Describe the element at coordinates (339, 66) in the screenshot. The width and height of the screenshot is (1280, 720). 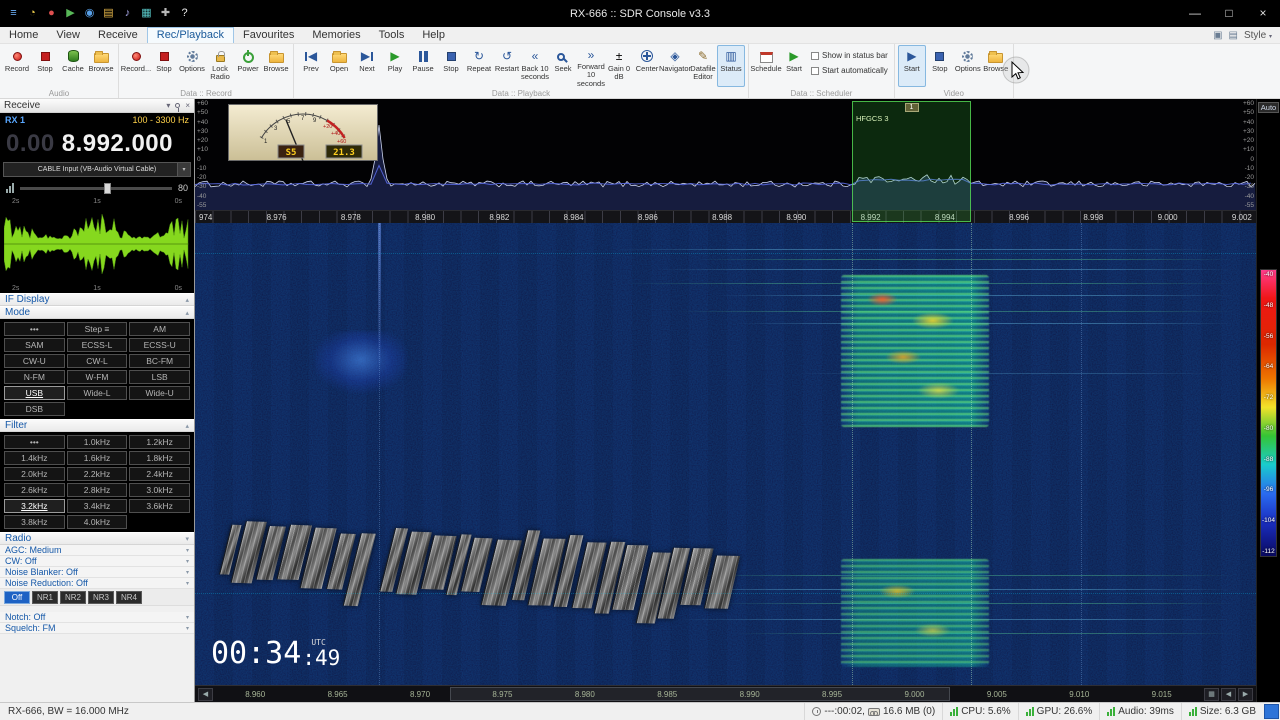
I see `playback-open-button: Open` at that location.